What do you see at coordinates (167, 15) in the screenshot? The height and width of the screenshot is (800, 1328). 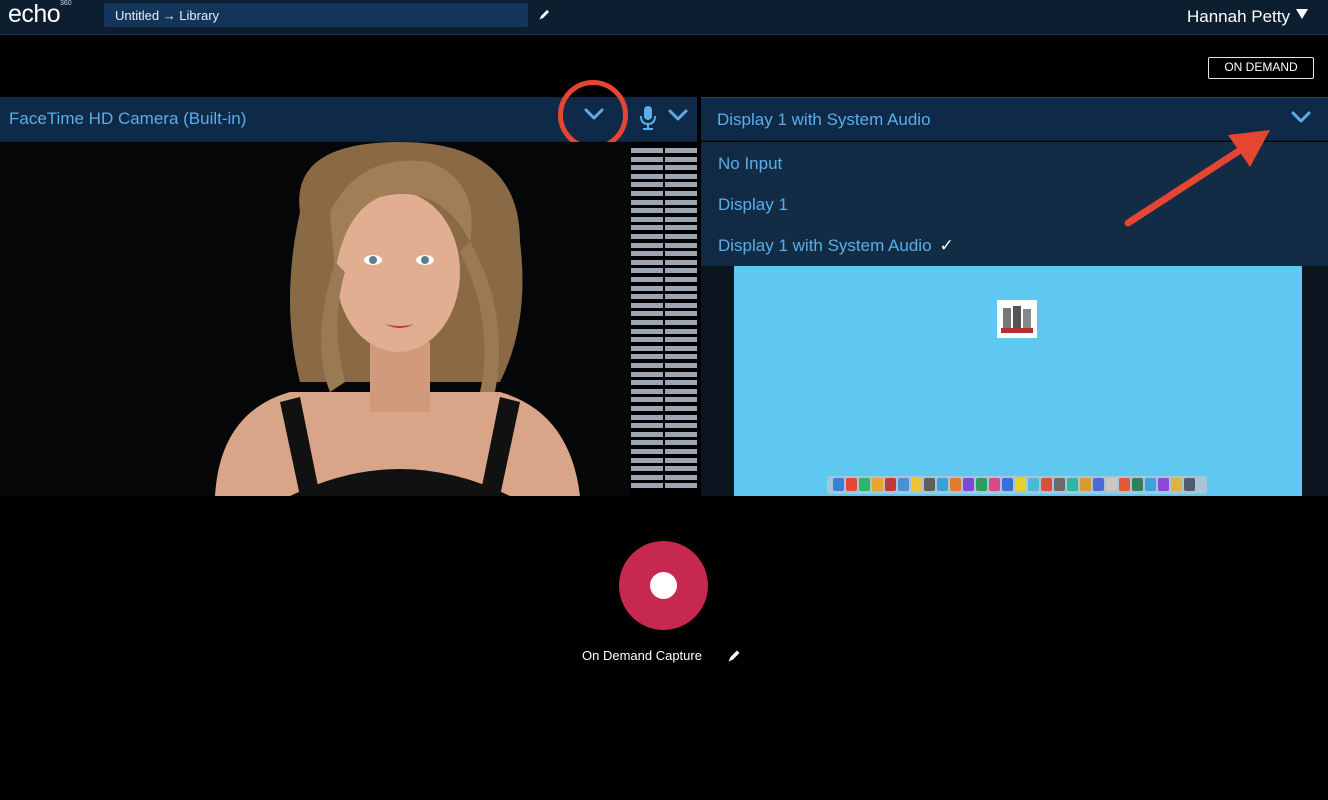 I see `capture-title-path: Untitled → Library` at bounding box center [167, 15].